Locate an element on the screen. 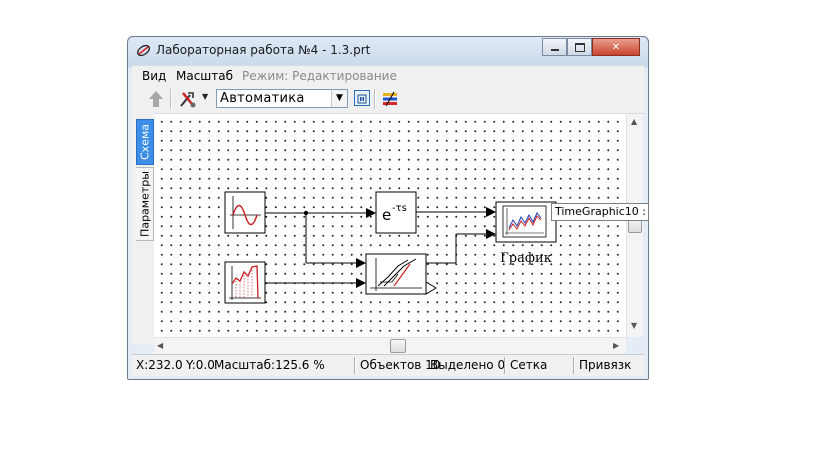 This screenshot has height=460, width=816. tab-schema: Схема is located at coordinates (145, 142).